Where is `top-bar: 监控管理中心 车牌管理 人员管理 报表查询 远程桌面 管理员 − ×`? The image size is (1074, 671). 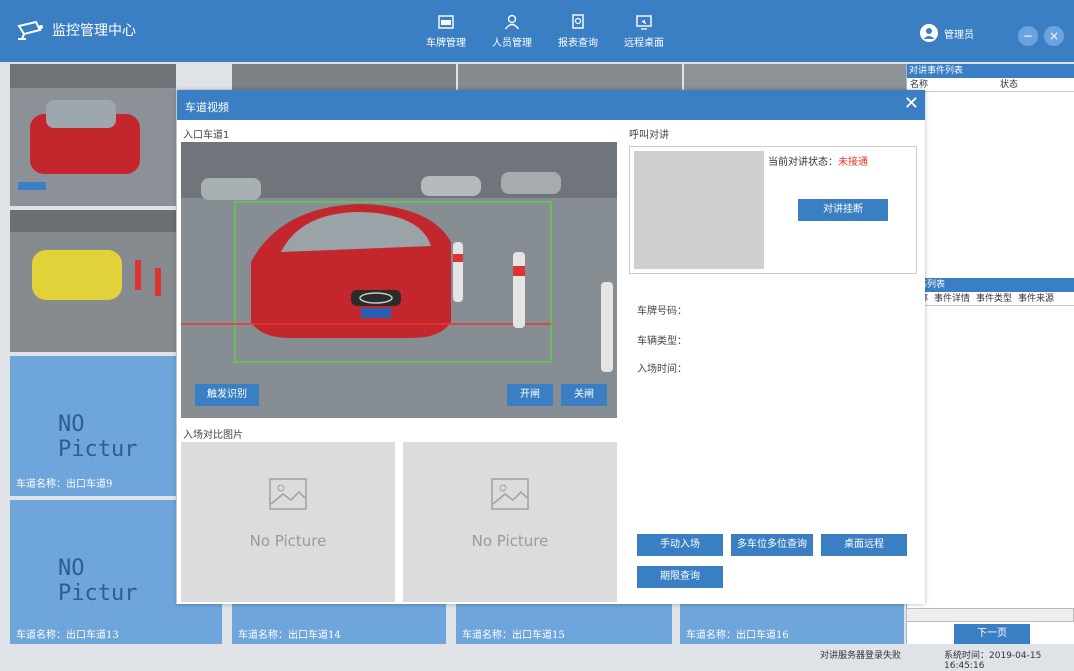
top-bar: 监控管理中心 车牌管理 人员管理 报表查询 远程桌面 管理员 − × is located at coordinates (537, 31).